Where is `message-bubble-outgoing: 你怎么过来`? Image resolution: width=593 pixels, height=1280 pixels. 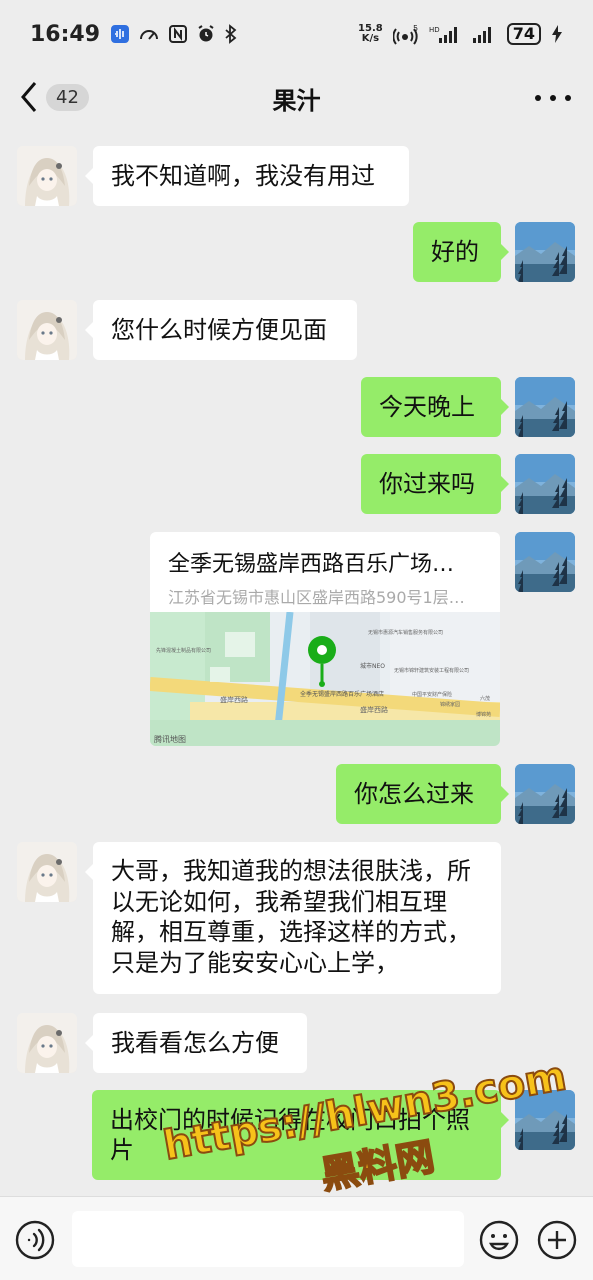
message-bubble-outgoing: 你怎么过来 is located at coordinates (422, 794).